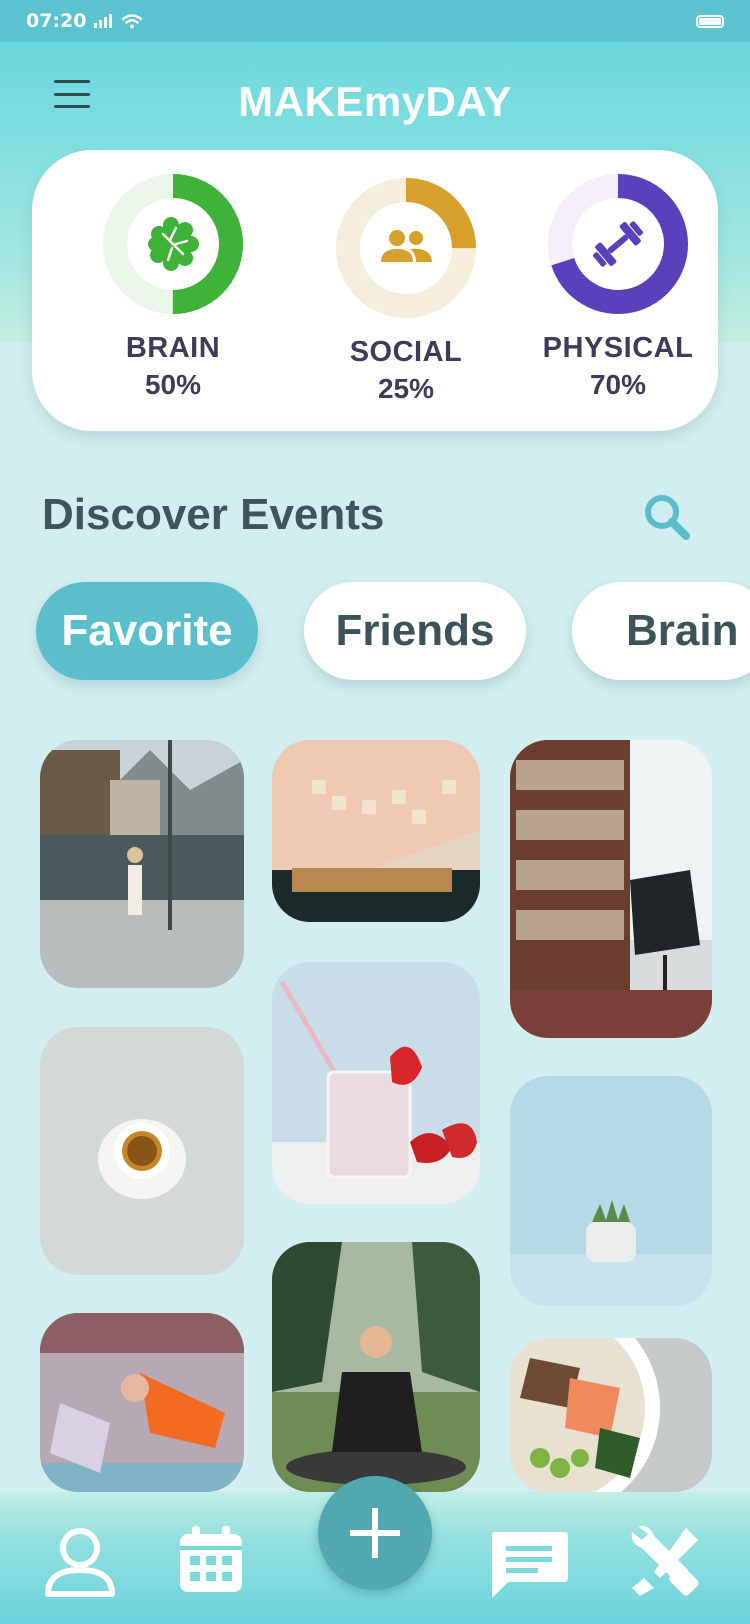 This screenshot has width=750, height=1624. I want to click on people-icon, so click(406, 246).